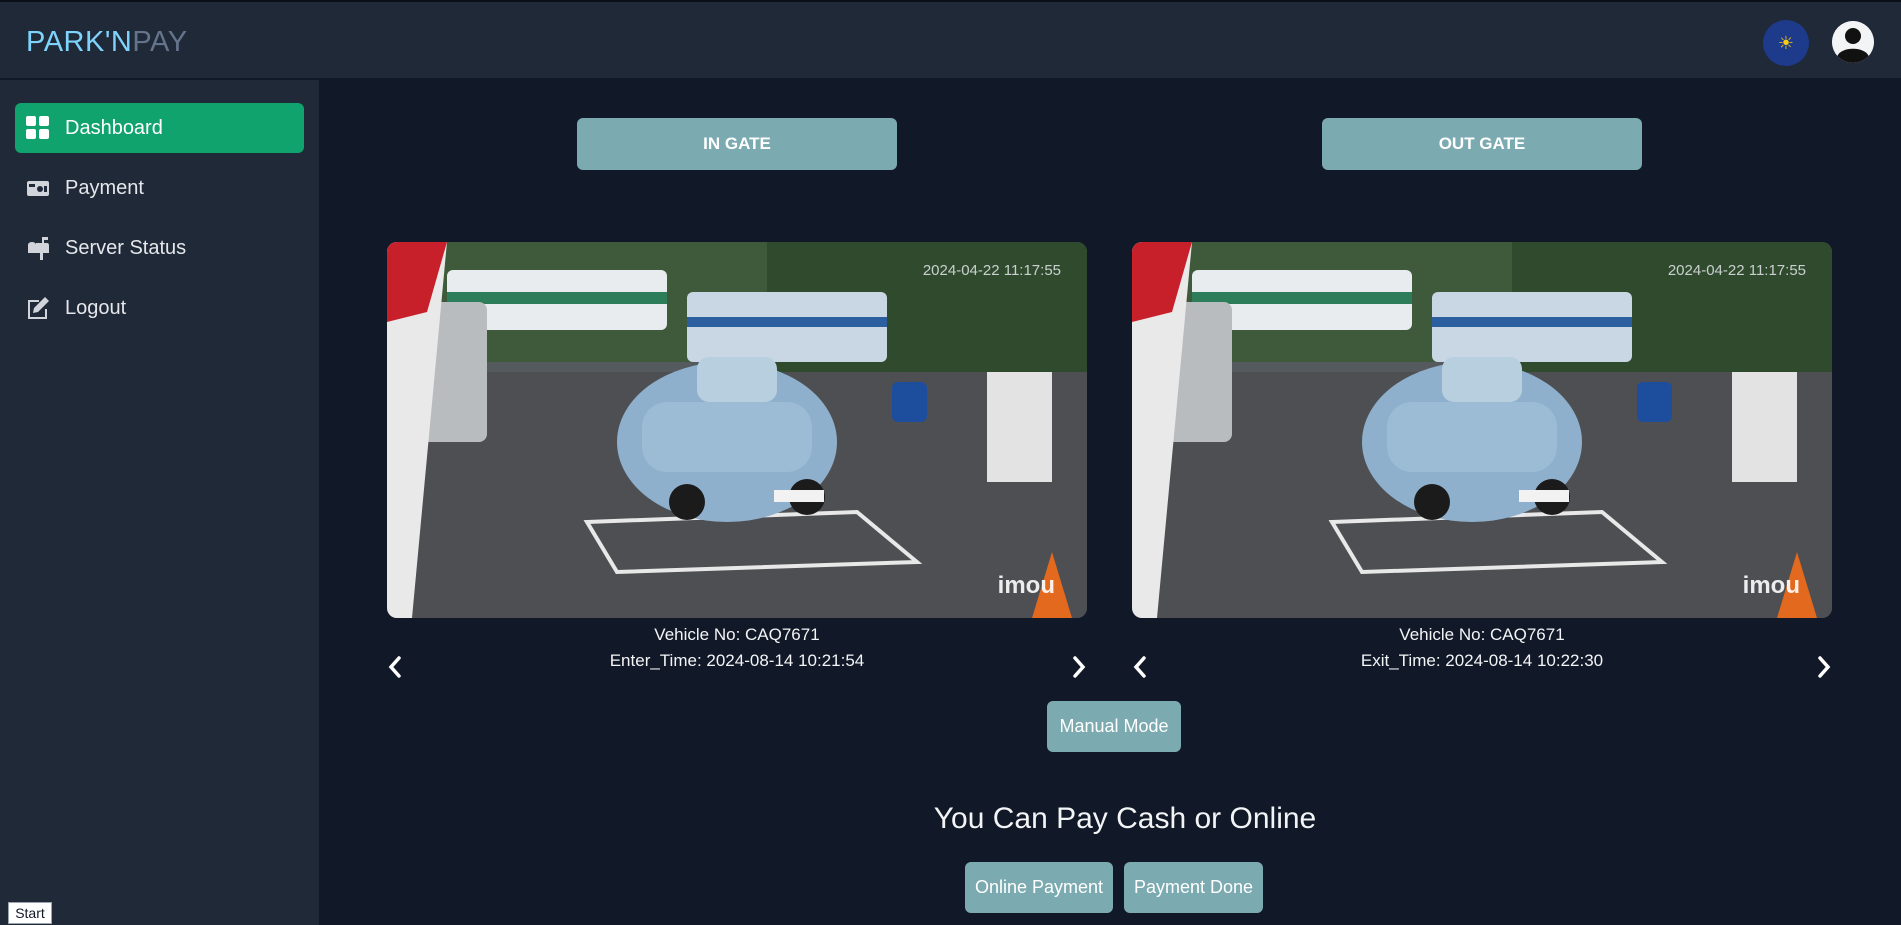 The width and height of the screenshot is (1901, 925). I want to click on sidebar-item-logout: Logout, so click(159, 308).